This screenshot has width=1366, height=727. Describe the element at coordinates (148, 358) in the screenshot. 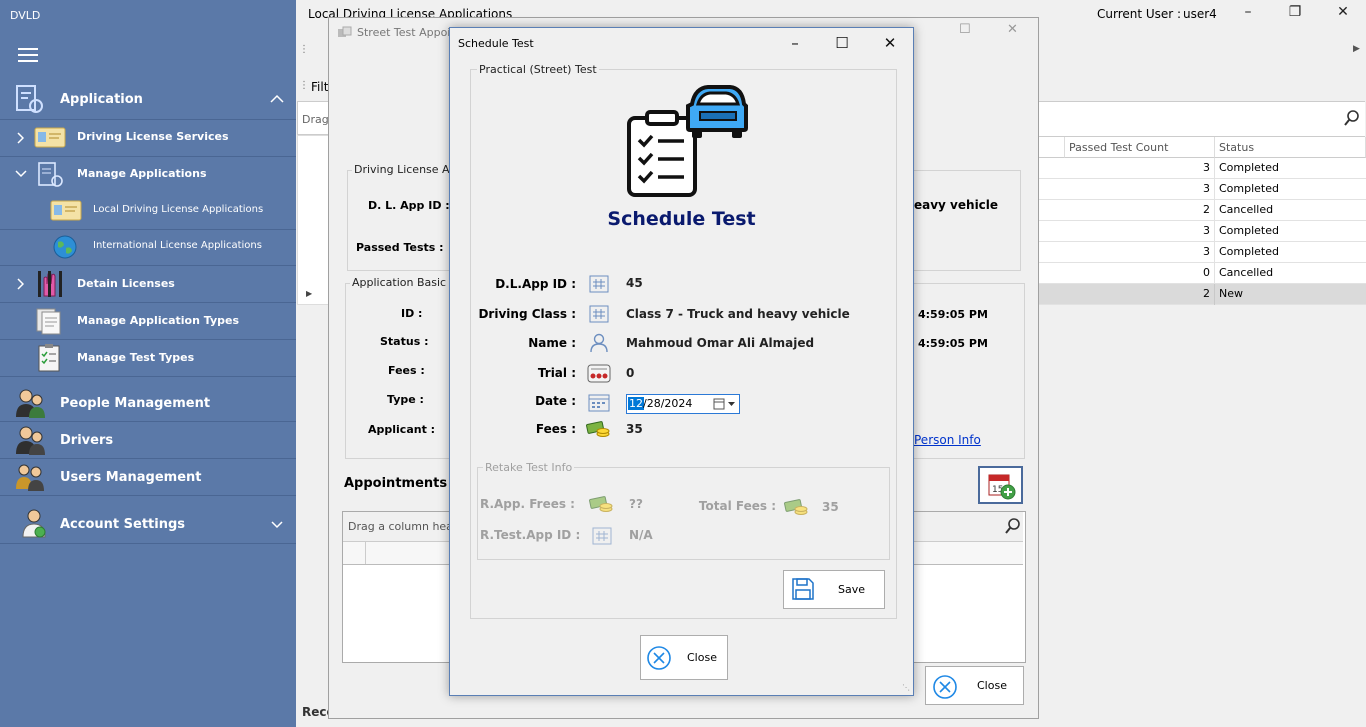

I see `sidebar-item-manage-test-types: Manage Test Types` at that location.